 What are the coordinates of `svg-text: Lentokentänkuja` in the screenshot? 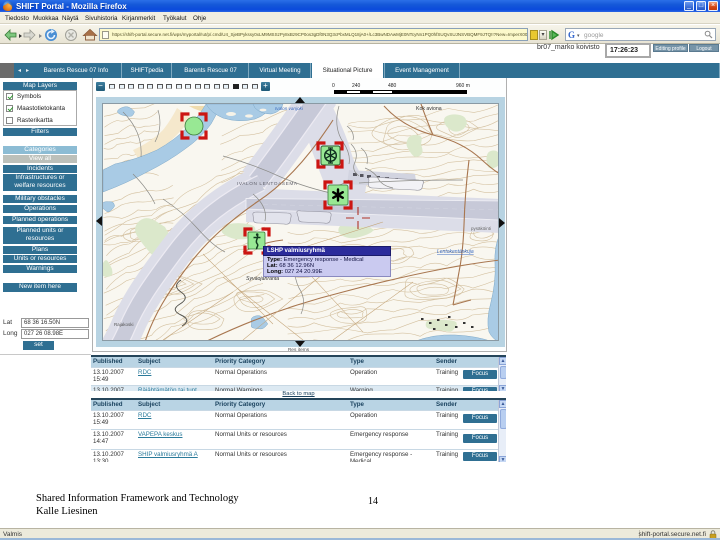 It's located at (455, 252).